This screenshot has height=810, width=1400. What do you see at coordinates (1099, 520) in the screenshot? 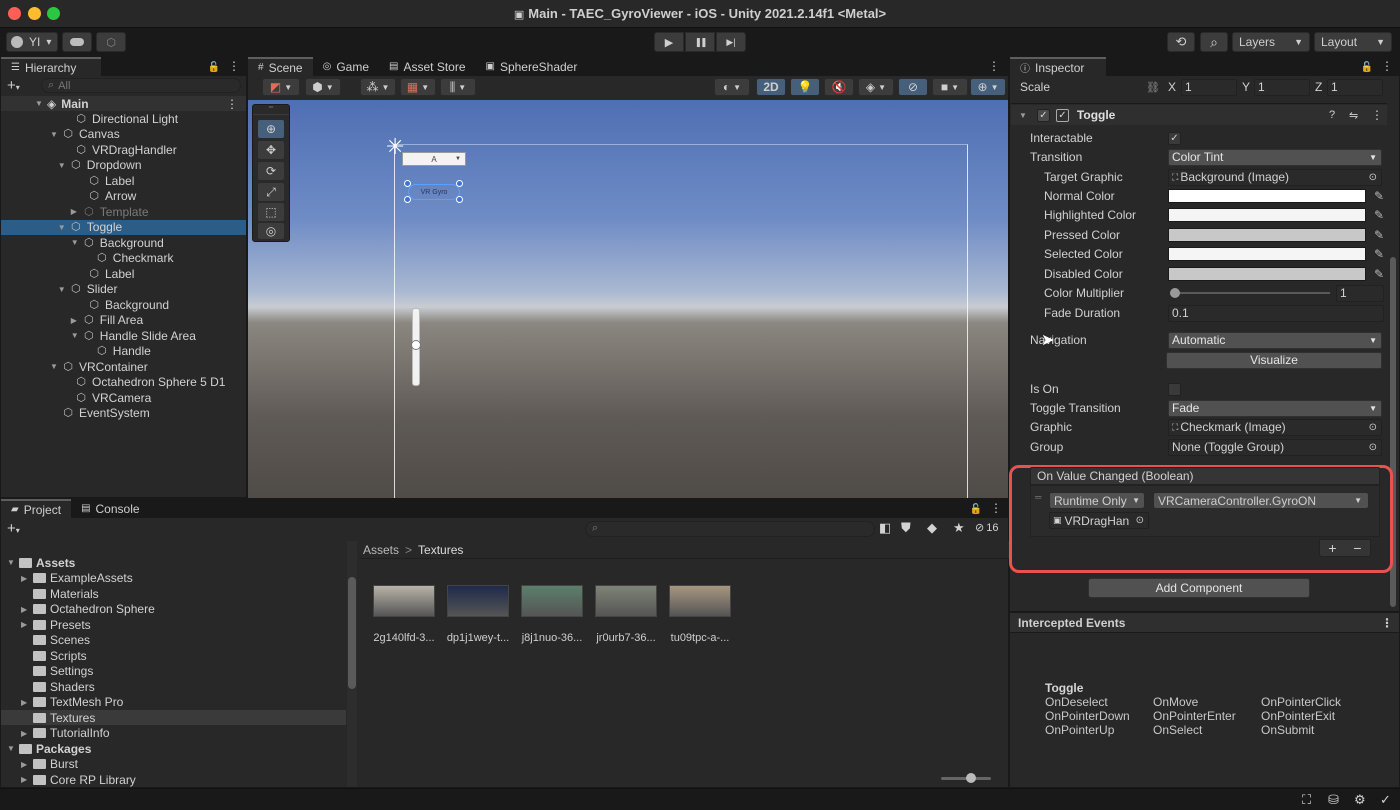
I see `listener-object-field: ▣ VRDragHan ⊙` at bounding box center [1099, 520].